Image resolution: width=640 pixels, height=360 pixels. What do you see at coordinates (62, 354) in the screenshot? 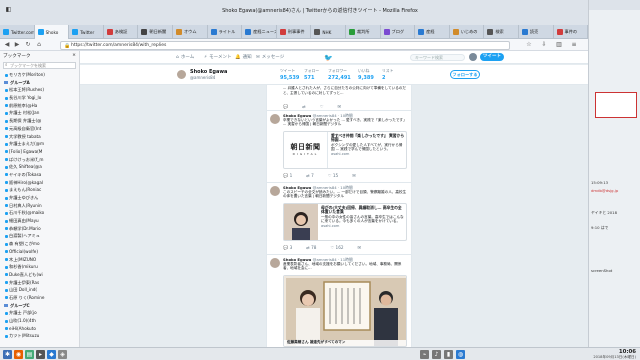
I see `app-taskbar-icon: ◈` at bounding box center [62, 354].